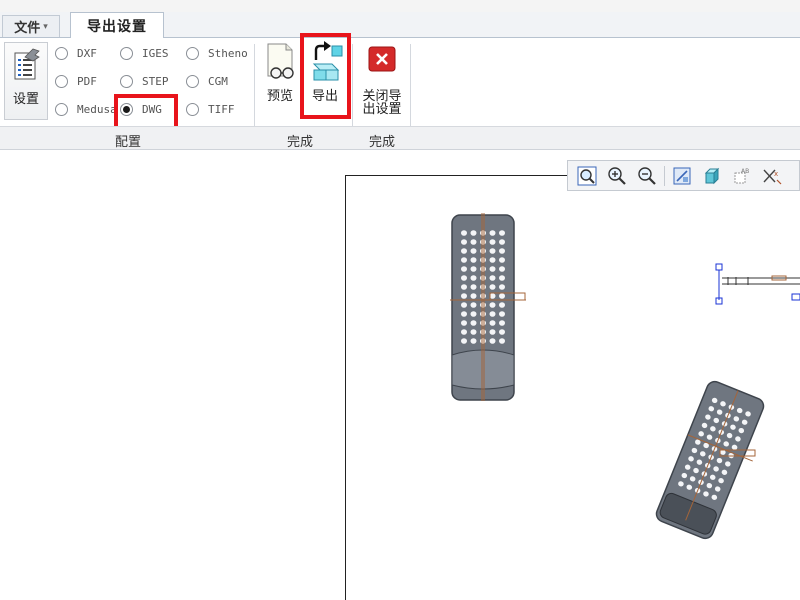 Image resolution: width=800 pixels, height=600 pixels. What do you see at coordinates (742, 176) in the screenshot?
I see `saved-views-icon: AB` at bounding box center [742, 176].